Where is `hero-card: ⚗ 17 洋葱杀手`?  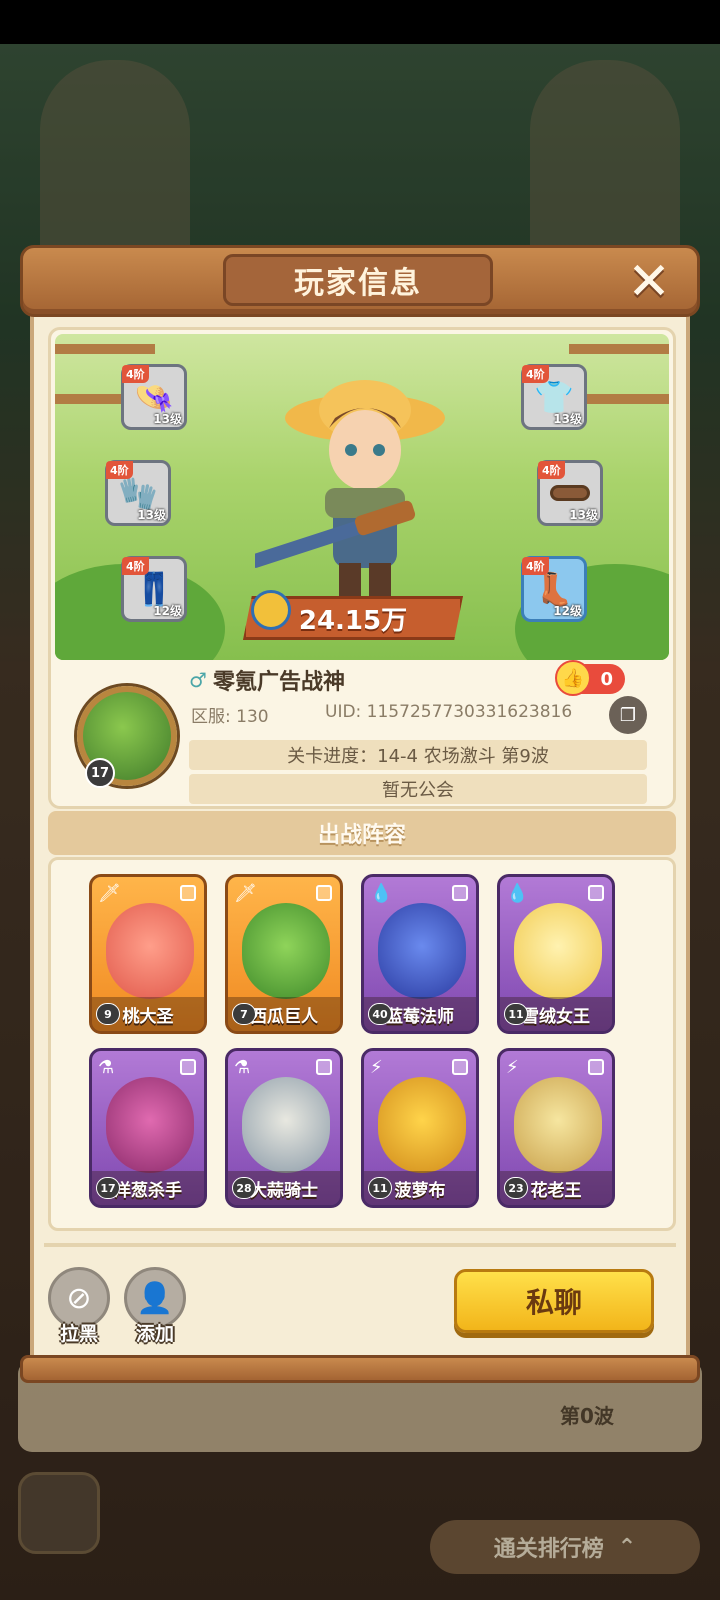
hero-card: ⚗ 17 洋葱杀手 is located at coordinates (148, 1128).